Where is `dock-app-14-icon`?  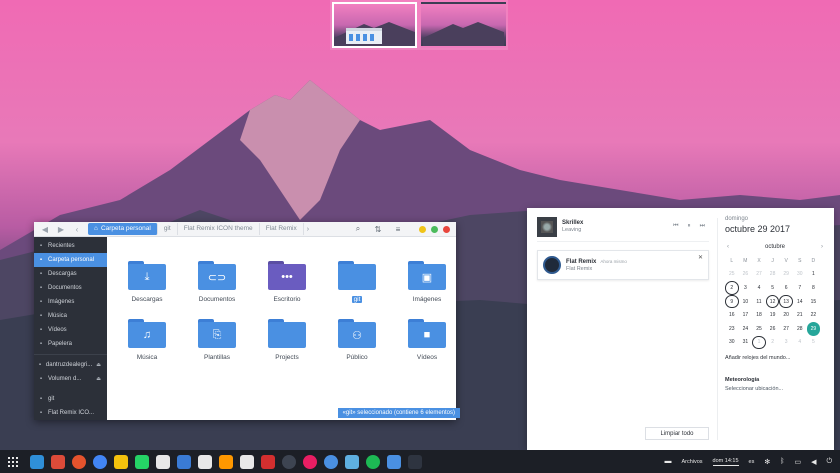 dock-app-14-icon is located at coordinates (331, 461).